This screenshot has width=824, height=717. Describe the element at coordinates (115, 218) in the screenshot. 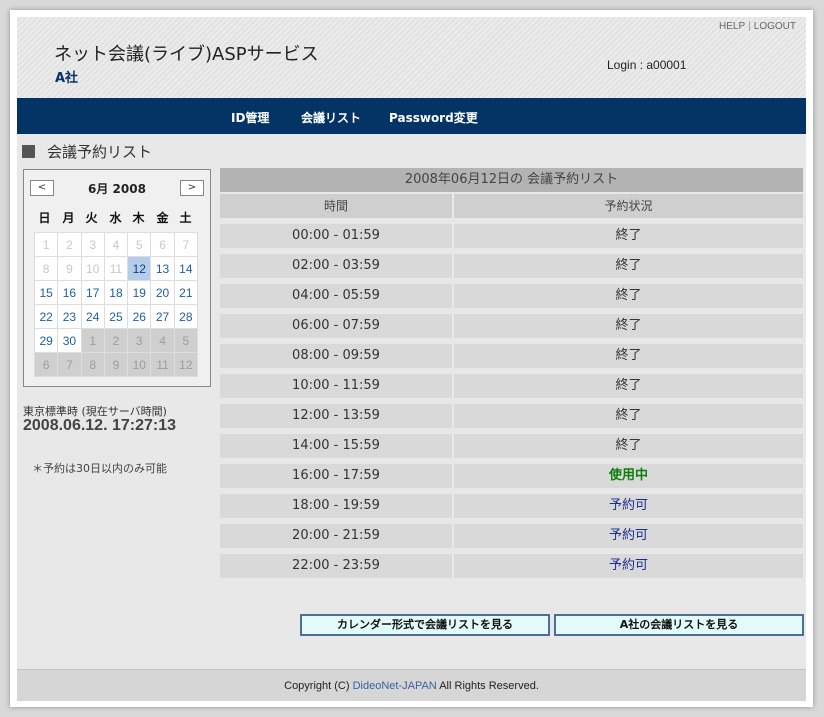

I see `weekday-label: 水` at that location.